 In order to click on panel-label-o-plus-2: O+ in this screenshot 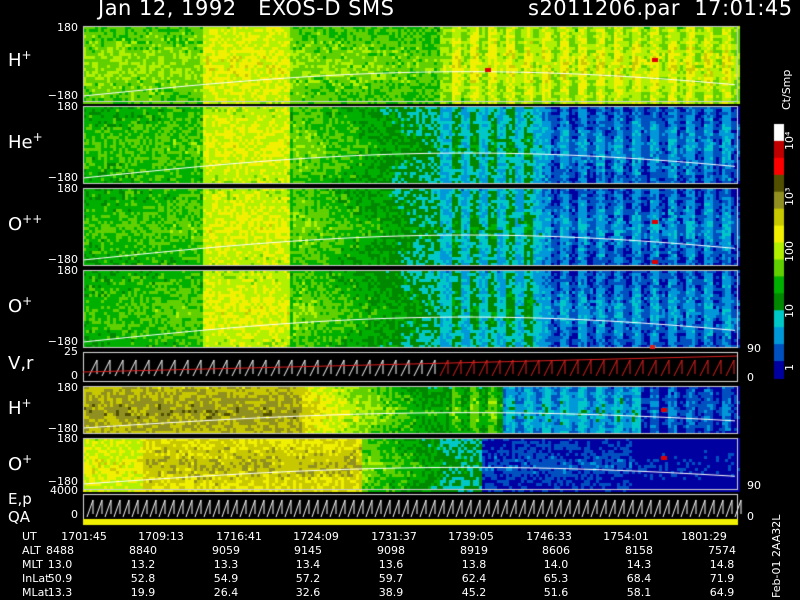, I will do `click(20, 463)`.